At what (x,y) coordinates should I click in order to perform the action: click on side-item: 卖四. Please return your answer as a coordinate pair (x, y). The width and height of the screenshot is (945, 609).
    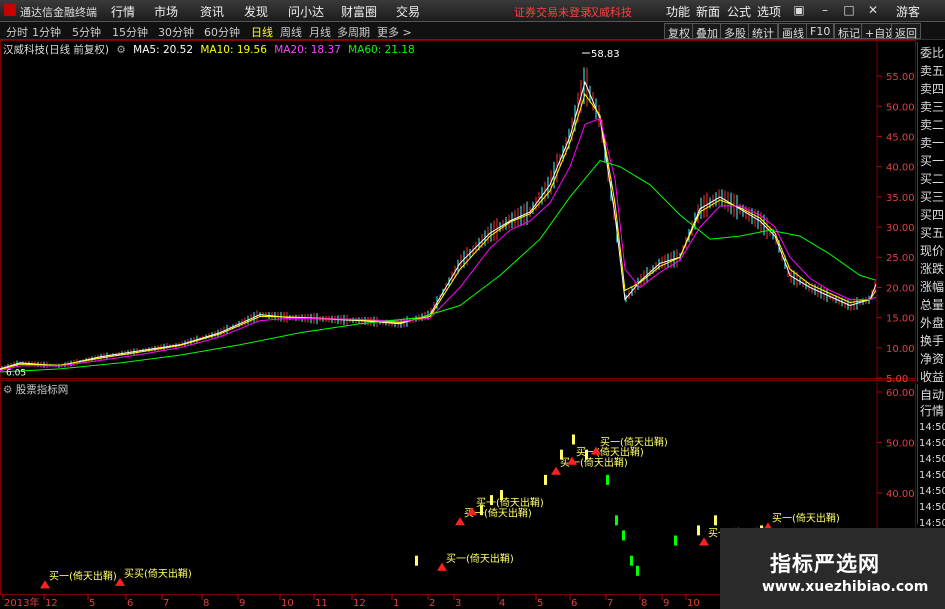
    Looking at the image, I should click on (932, 88).